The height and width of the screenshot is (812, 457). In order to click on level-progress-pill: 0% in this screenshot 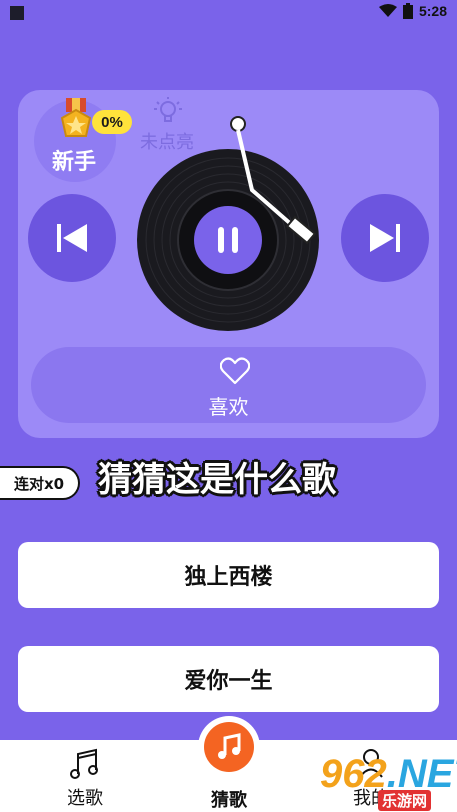, I will do `click(112, 122)`.